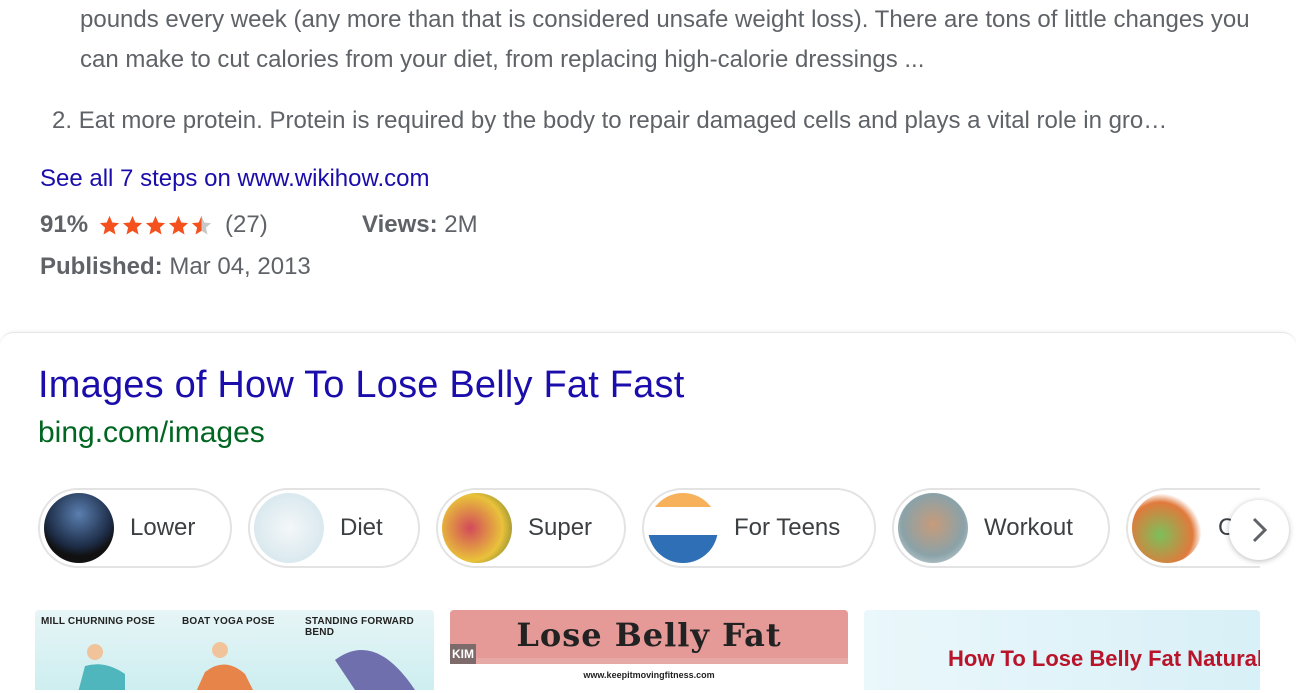 This screenshot has height=693, width=1296. I want to click on tile-site-url: www.keepitmovingfitness.com, so click(649, 675).